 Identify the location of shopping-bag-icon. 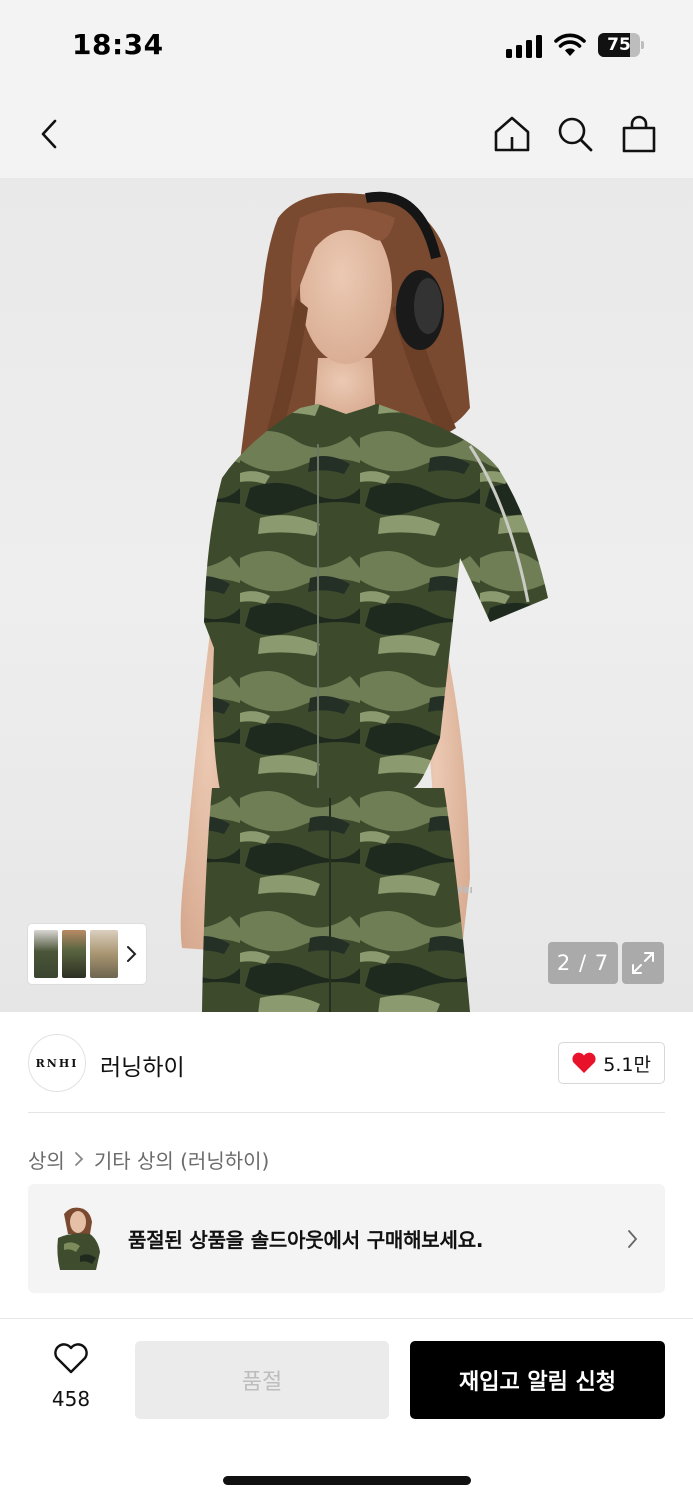
(639, 134).